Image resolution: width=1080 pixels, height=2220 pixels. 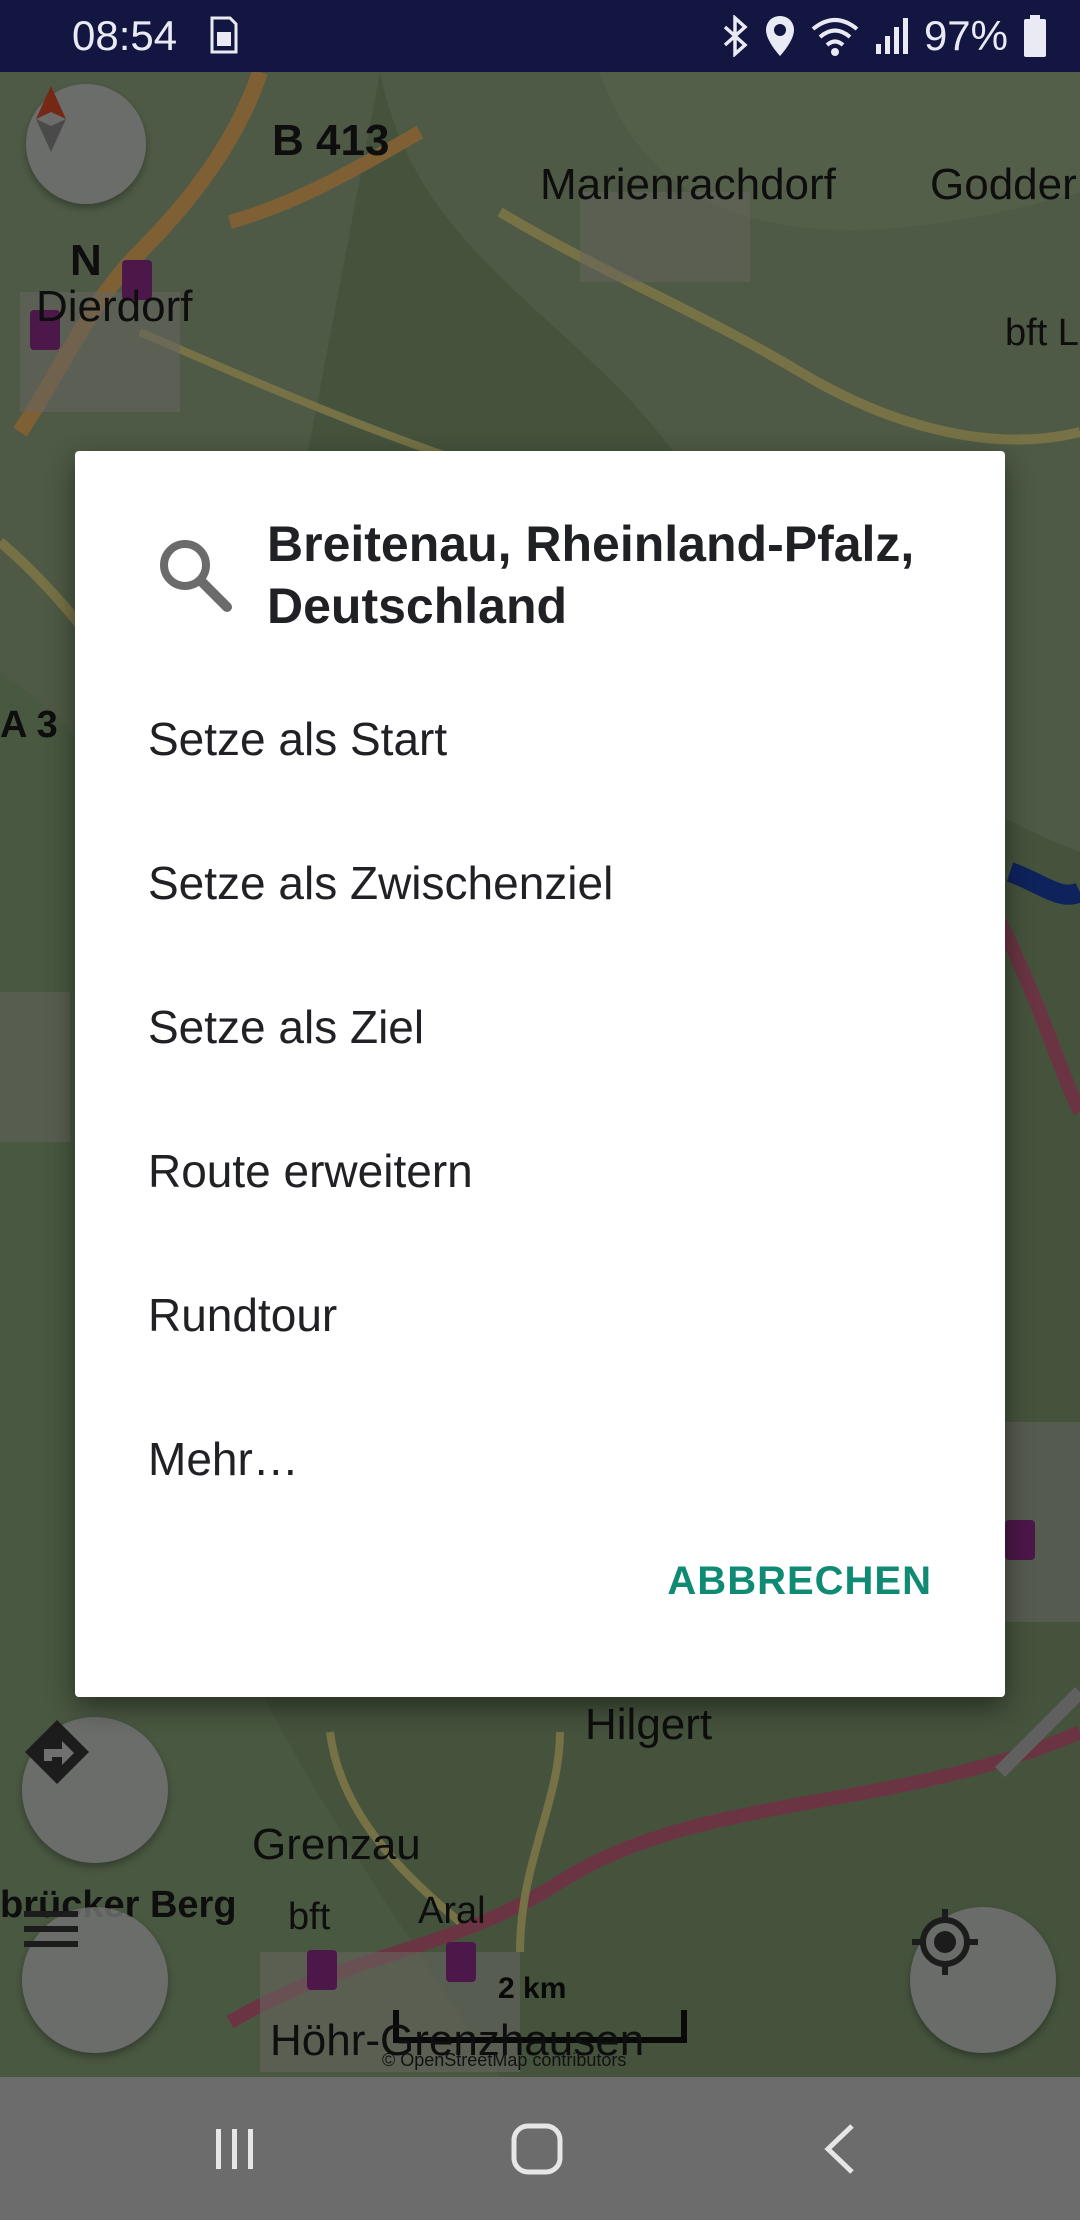 What do you see at coordinates (1035, 36) in the screenshot?
I see `battery-icon` at bounding box center [1035, 36].